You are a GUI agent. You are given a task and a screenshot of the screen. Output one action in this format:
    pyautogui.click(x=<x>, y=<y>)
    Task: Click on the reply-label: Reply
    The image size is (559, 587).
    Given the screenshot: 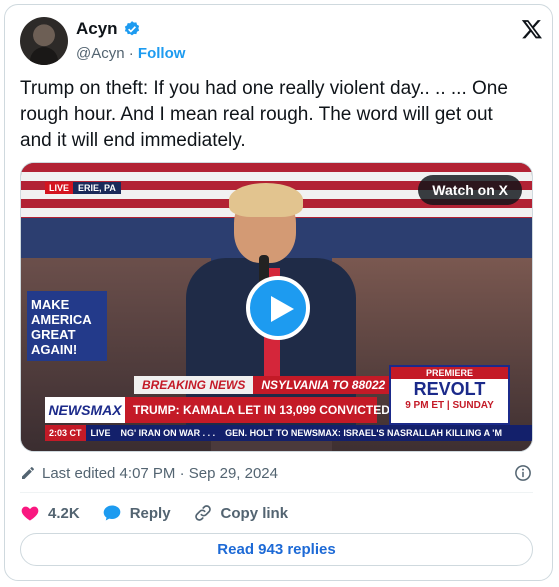 What is the action you would take?
    pyautogui.click(x=150, y=513)
    